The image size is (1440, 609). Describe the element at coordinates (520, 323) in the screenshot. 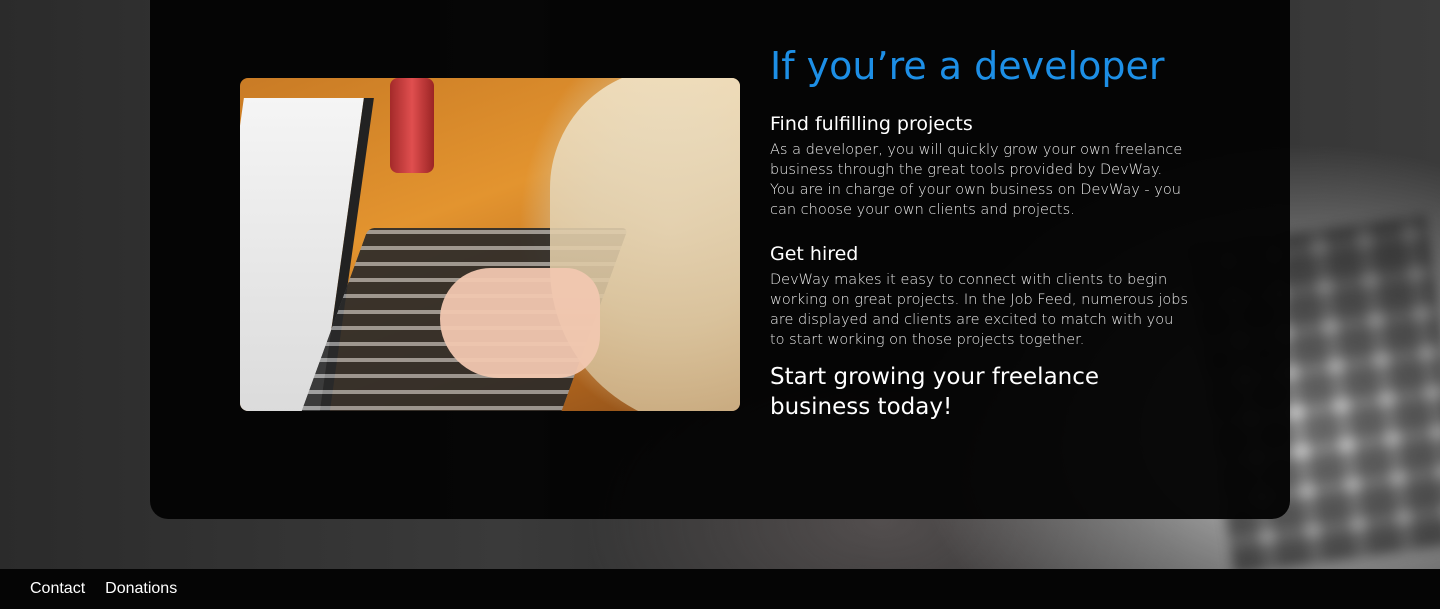

I see `hand-graphic` at that location.